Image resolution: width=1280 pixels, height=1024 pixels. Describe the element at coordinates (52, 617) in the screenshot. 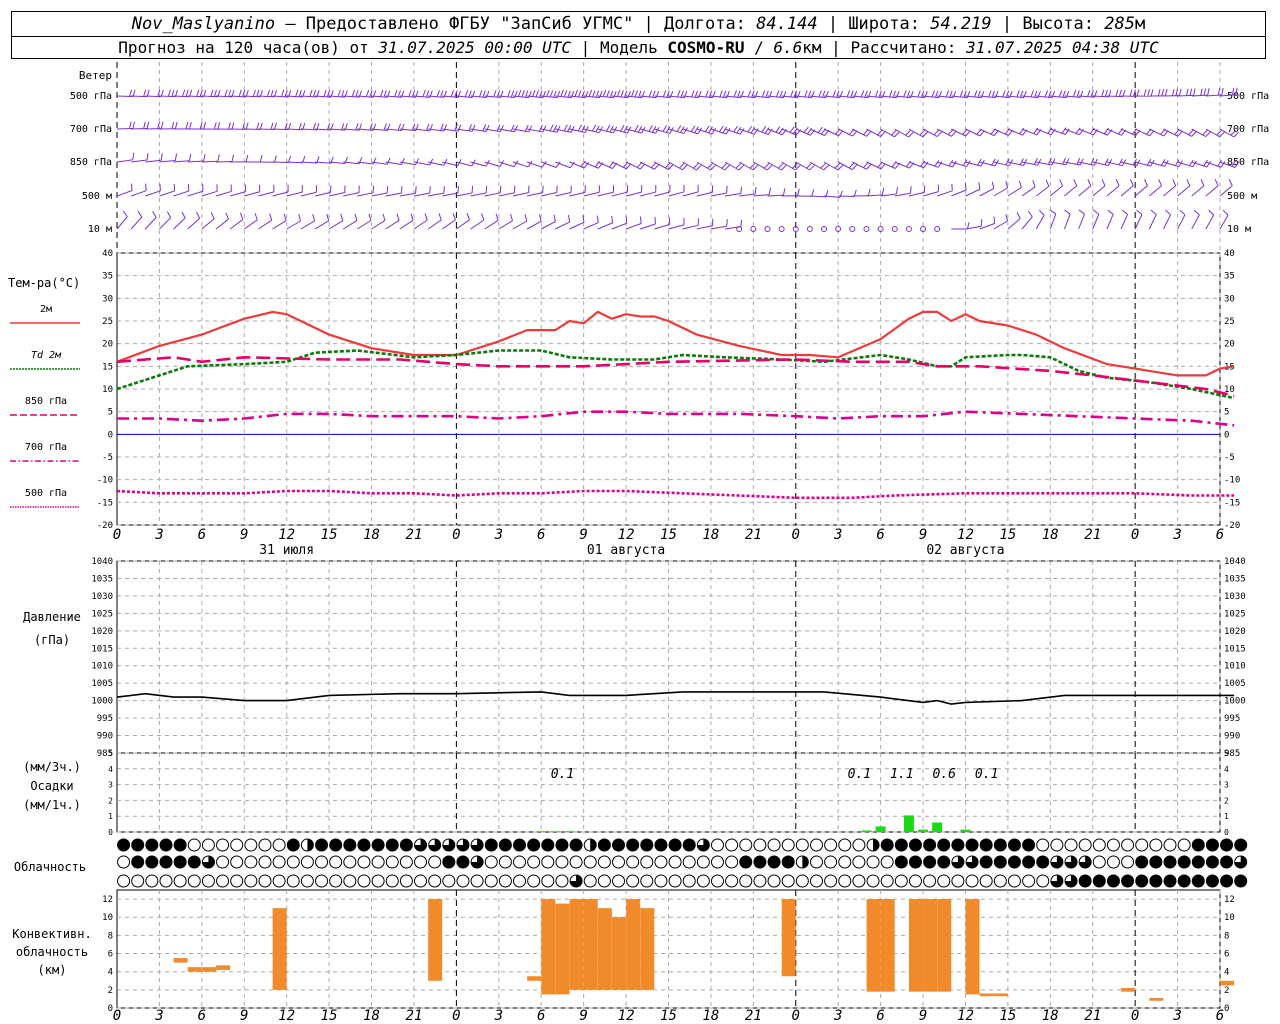

I see `pressure-title: Давление` at that location.